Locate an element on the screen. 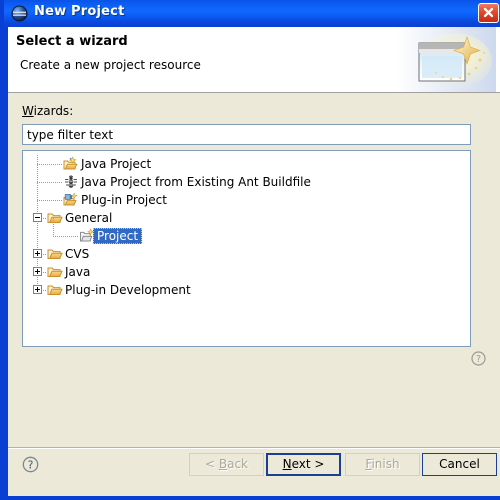 The image size is (500, 500). cancel-button: Cancel is located at coordinates (459, 464).